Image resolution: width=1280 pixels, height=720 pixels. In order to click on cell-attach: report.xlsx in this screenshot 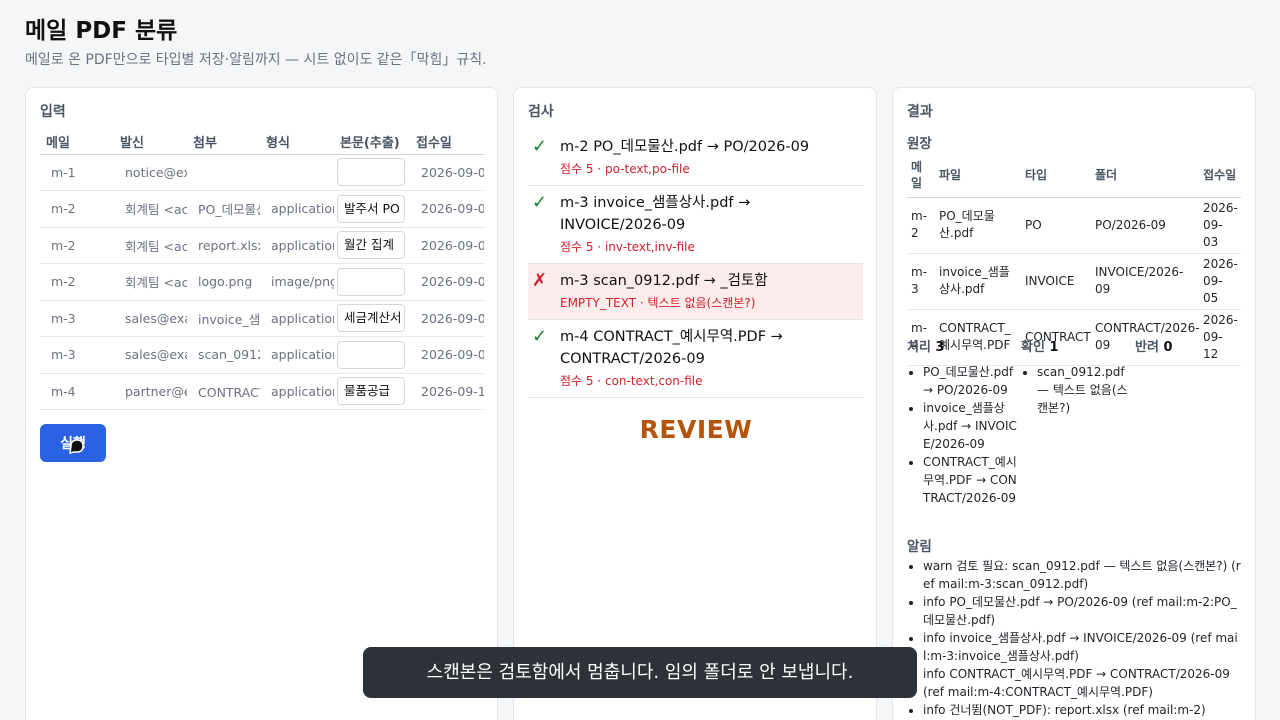, I will do `click(223, 245)`.